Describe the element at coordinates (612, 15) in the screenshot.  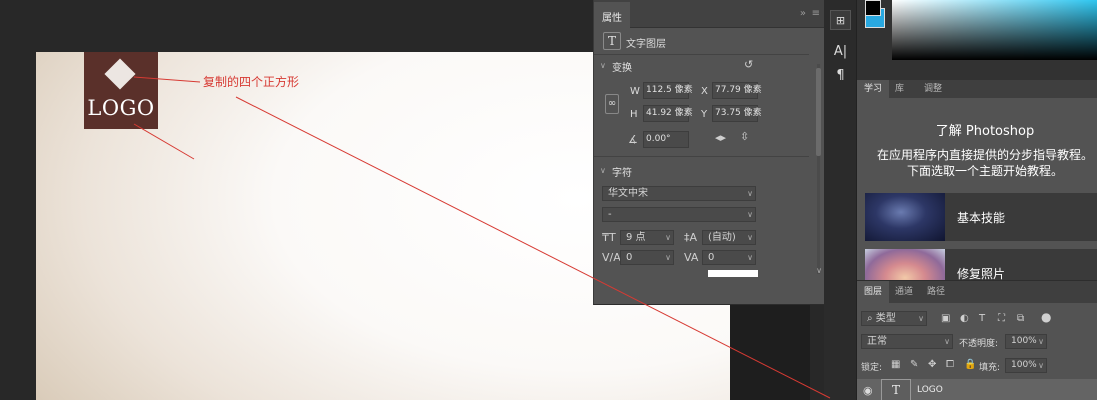
I see `tab-properties: 属性` at that location.